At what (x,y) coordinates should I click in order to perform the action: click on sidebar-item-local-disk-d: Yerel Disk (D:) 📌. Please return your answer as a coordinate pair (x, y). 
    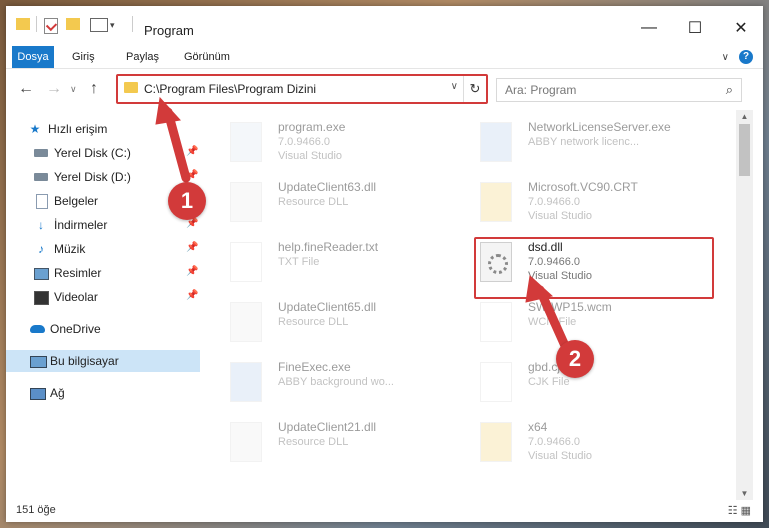
    Looking at the image, I should click on (103, 177).